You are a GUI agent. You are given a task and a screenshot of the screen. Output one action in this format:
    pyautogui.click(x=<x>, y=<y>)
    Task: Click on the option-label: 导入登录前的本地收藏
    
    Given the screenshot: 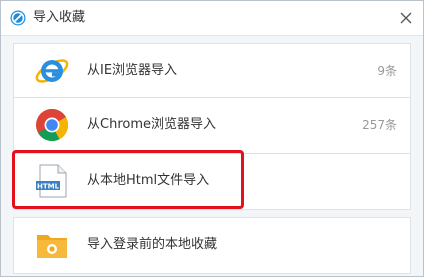 What is the action you would take?
    pyautogui.click(x=152, y=244)
    